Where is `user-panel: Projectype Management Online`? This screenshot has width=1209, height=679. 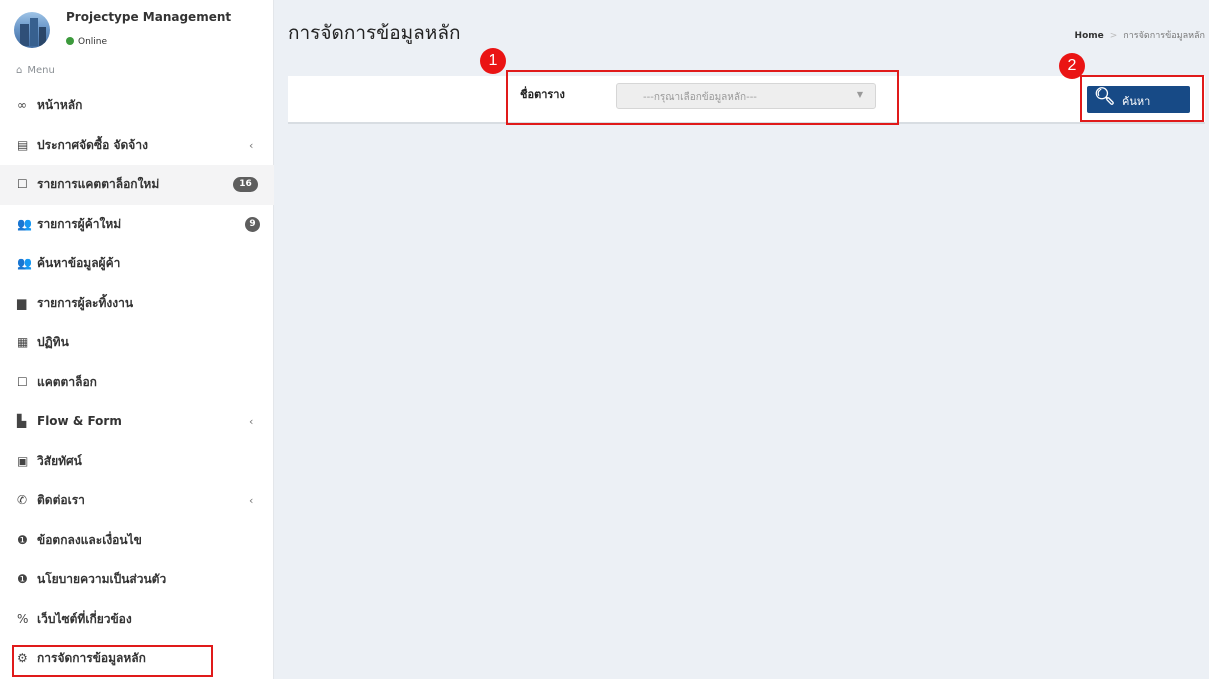 user-panel: Projectype Management Online is located at coordinates (137, 29).